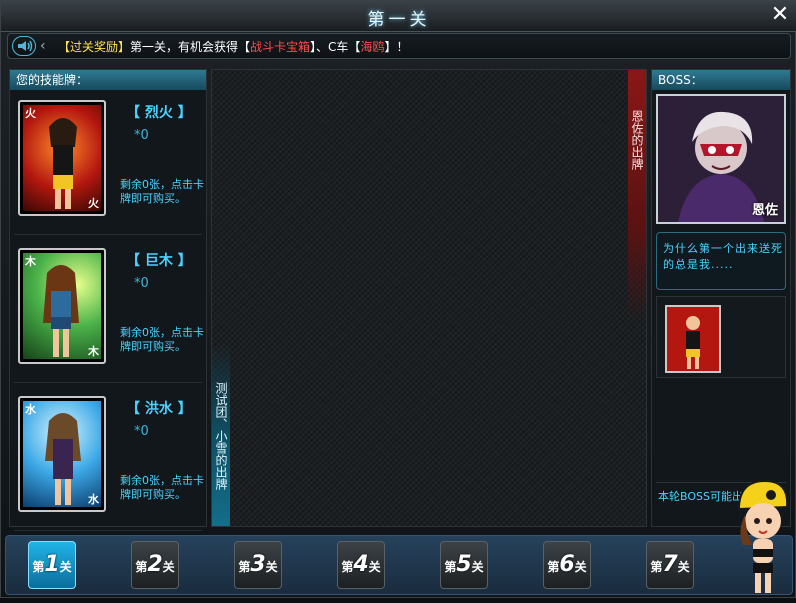 This screenshot has width=796, height=603. What do you see at coordinates (464, 565) in the screenshot?
I see `stage-tab-5: 第5关` at bounding box center [464, 565].